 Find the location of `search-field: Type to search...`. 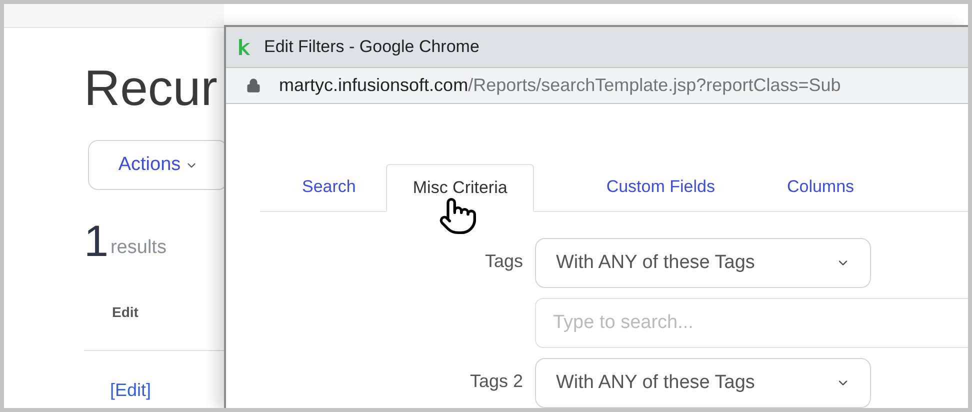

search-field: Type to search... is located at coordinates (751, 323).